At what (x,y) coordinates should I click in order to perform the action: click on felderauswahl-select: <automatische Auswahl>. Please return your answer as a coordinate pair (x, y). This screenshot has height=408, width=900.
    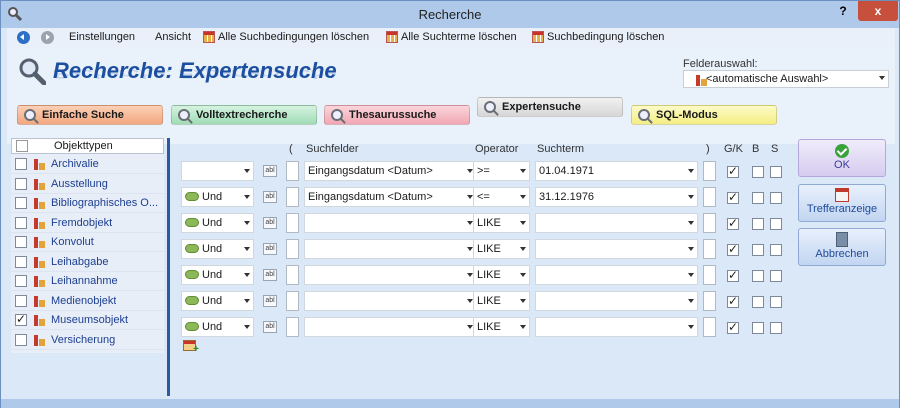
    Looking at the image, I should click on (786, 79).